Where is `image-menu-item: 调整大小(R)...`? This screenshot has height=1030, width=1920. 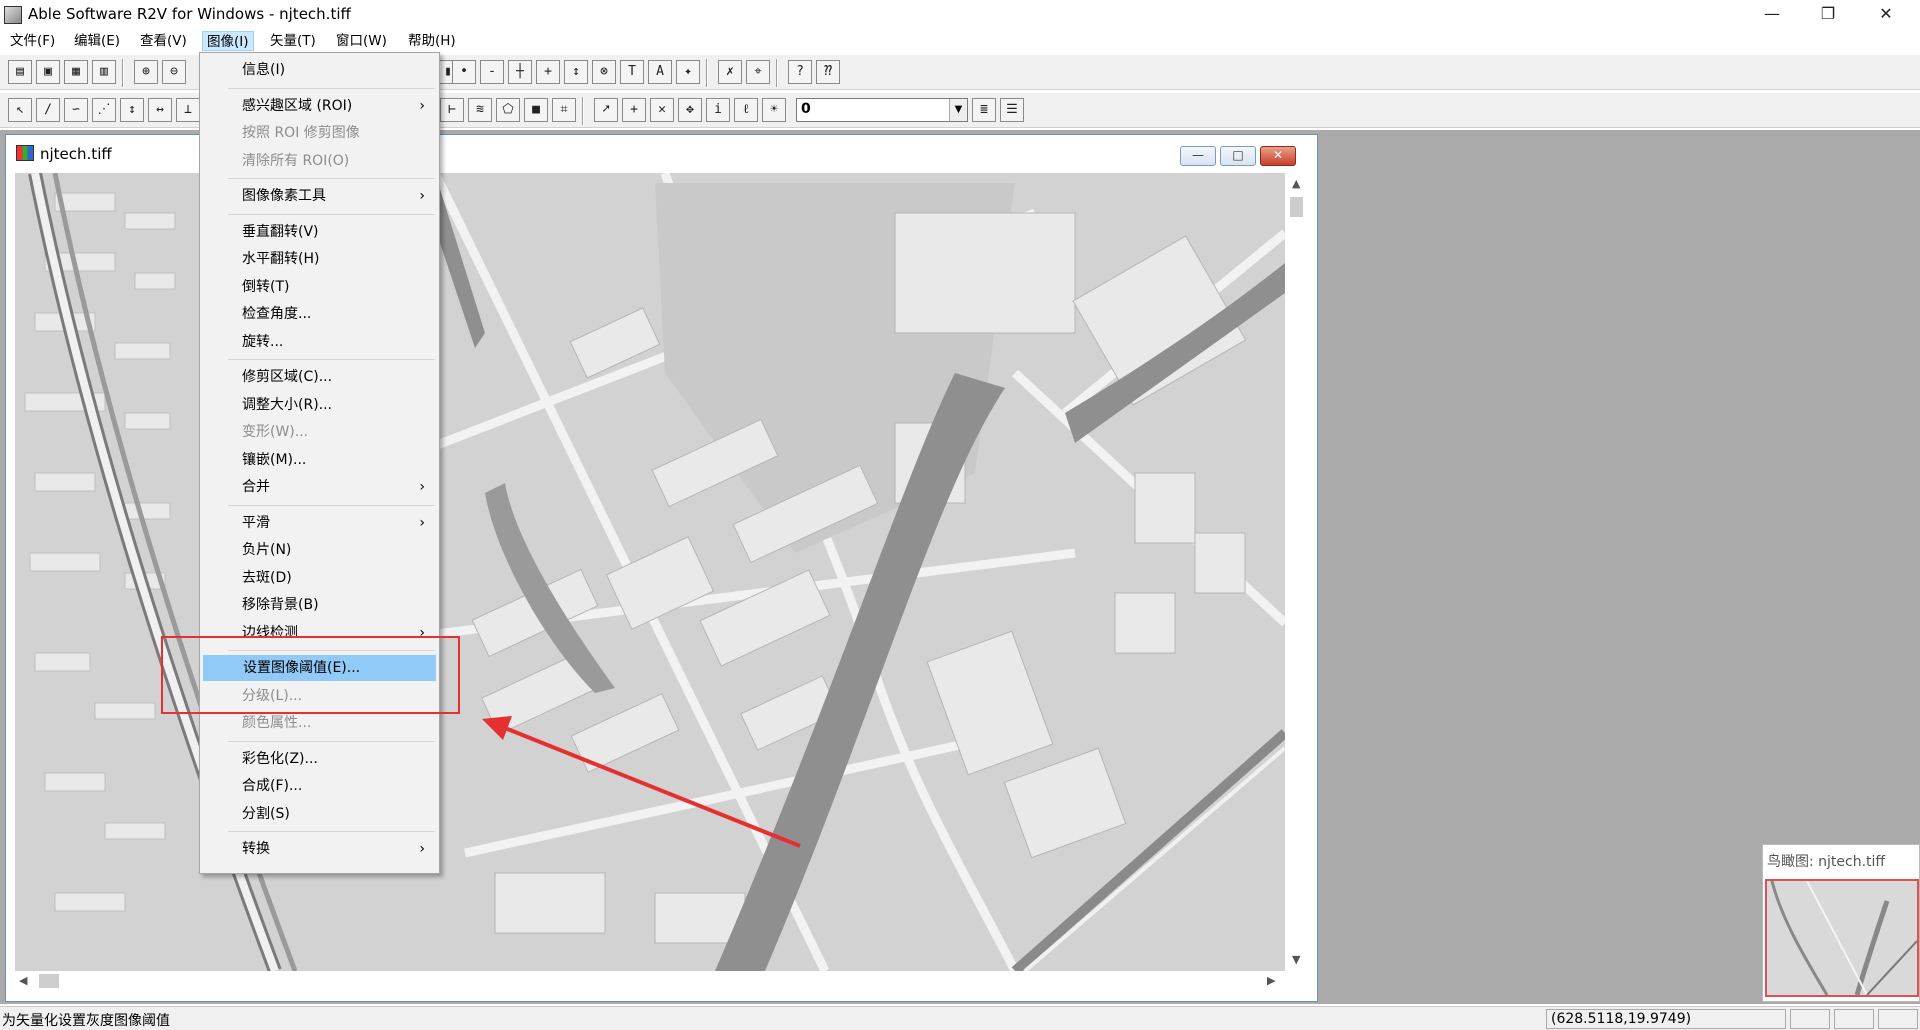 image-menu-item: 调整大小(R)... is located at coordinates (319, 405).